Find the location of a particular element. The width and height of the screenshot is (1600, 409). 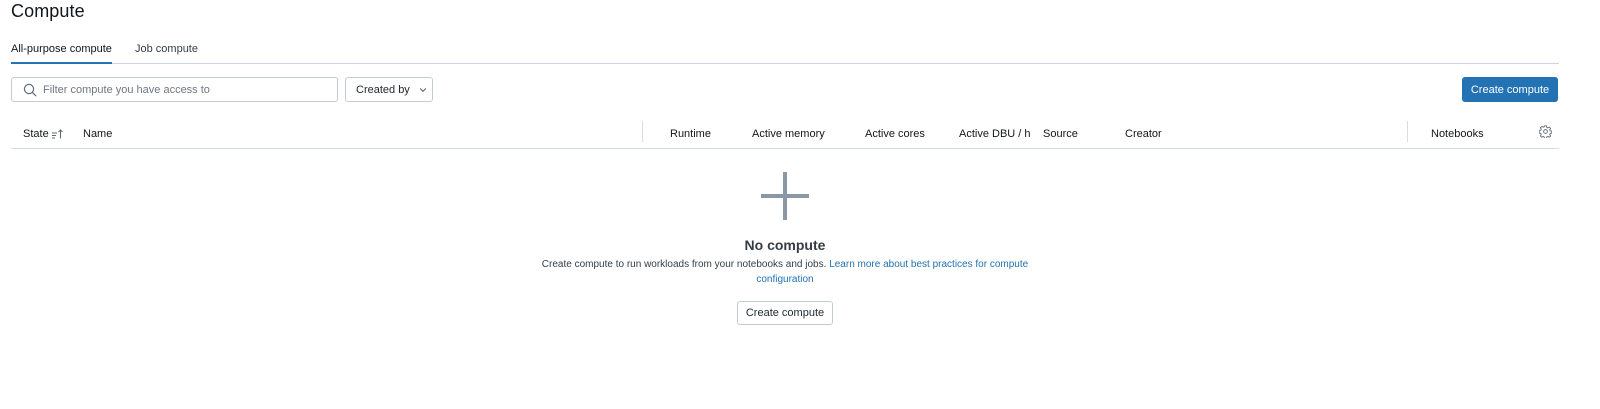

column-header-runtime: Runtime is located at coordinates (690, 134).